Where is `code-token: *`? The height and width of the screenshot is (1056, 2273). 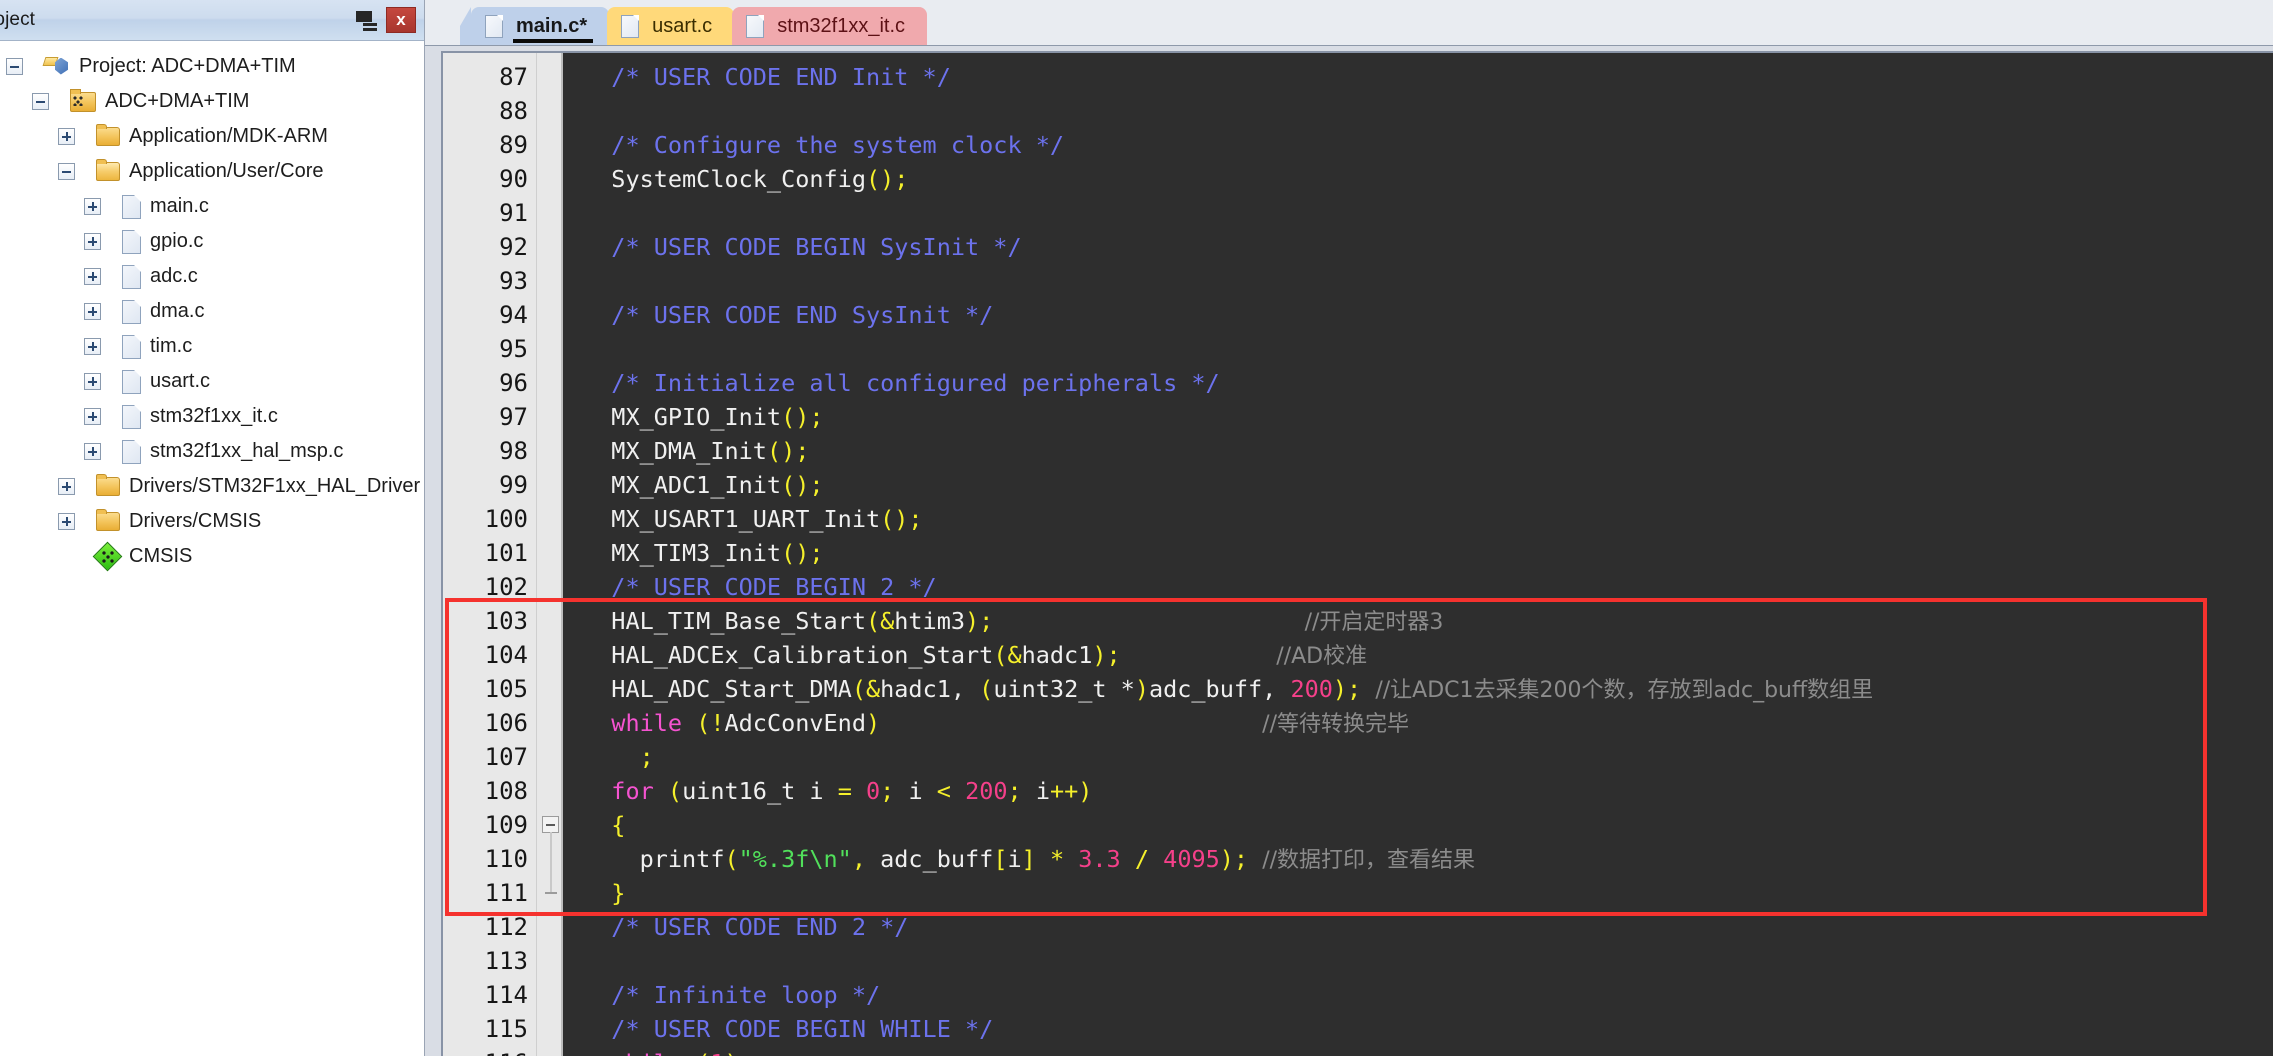 code-token: * is located at coordinates (1057, 859).